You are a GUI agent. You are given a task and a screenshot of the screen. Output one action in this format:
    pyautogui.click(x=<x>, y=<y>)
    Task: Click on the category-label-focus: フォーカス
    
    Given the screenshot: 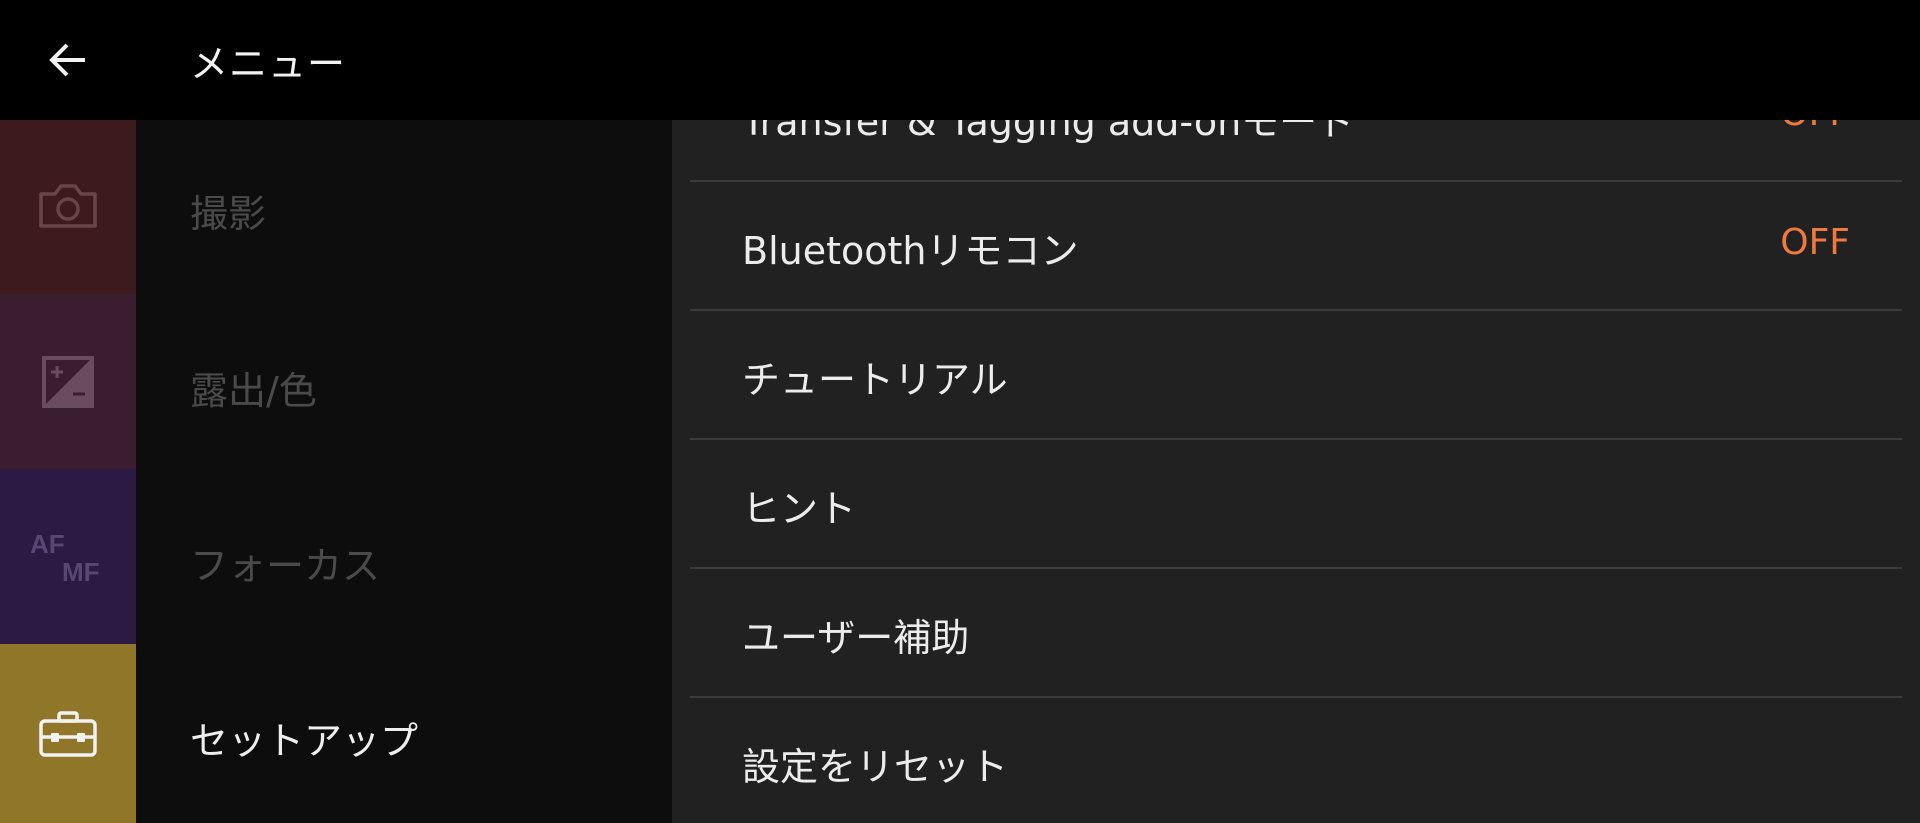 What is the action you would take?
    pyautogui.click(x=285, y=562)
    